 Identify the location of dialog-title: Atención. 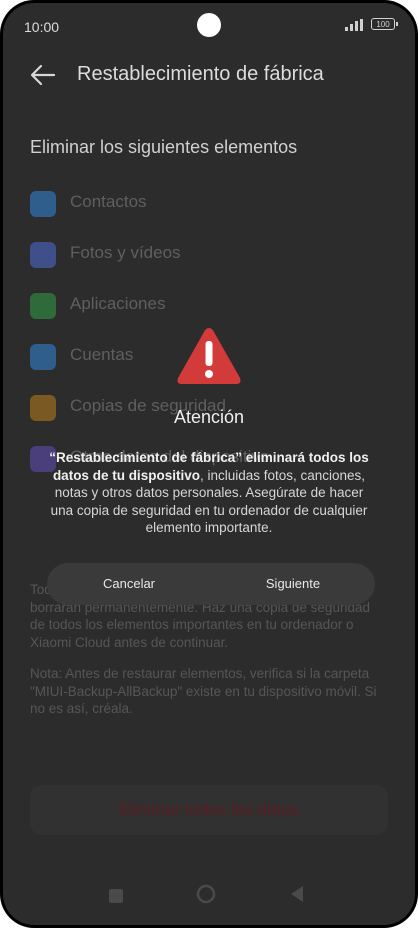
(209, 417).